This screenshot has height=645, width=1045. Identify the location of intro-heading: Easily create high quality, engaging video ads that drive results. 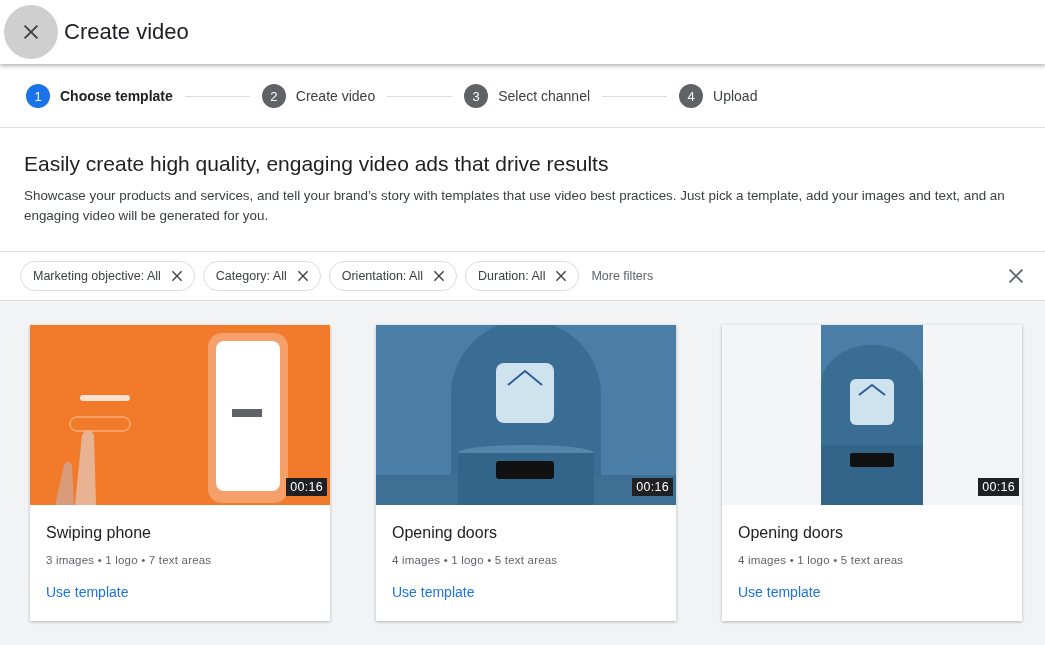
(317, 164).